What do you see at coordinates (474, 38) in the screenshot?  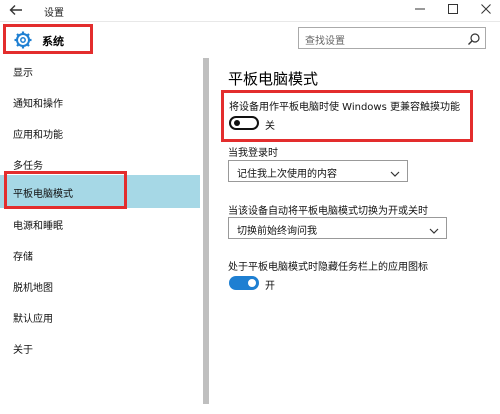 I see `search-icon` at bounding box center [474, 38].